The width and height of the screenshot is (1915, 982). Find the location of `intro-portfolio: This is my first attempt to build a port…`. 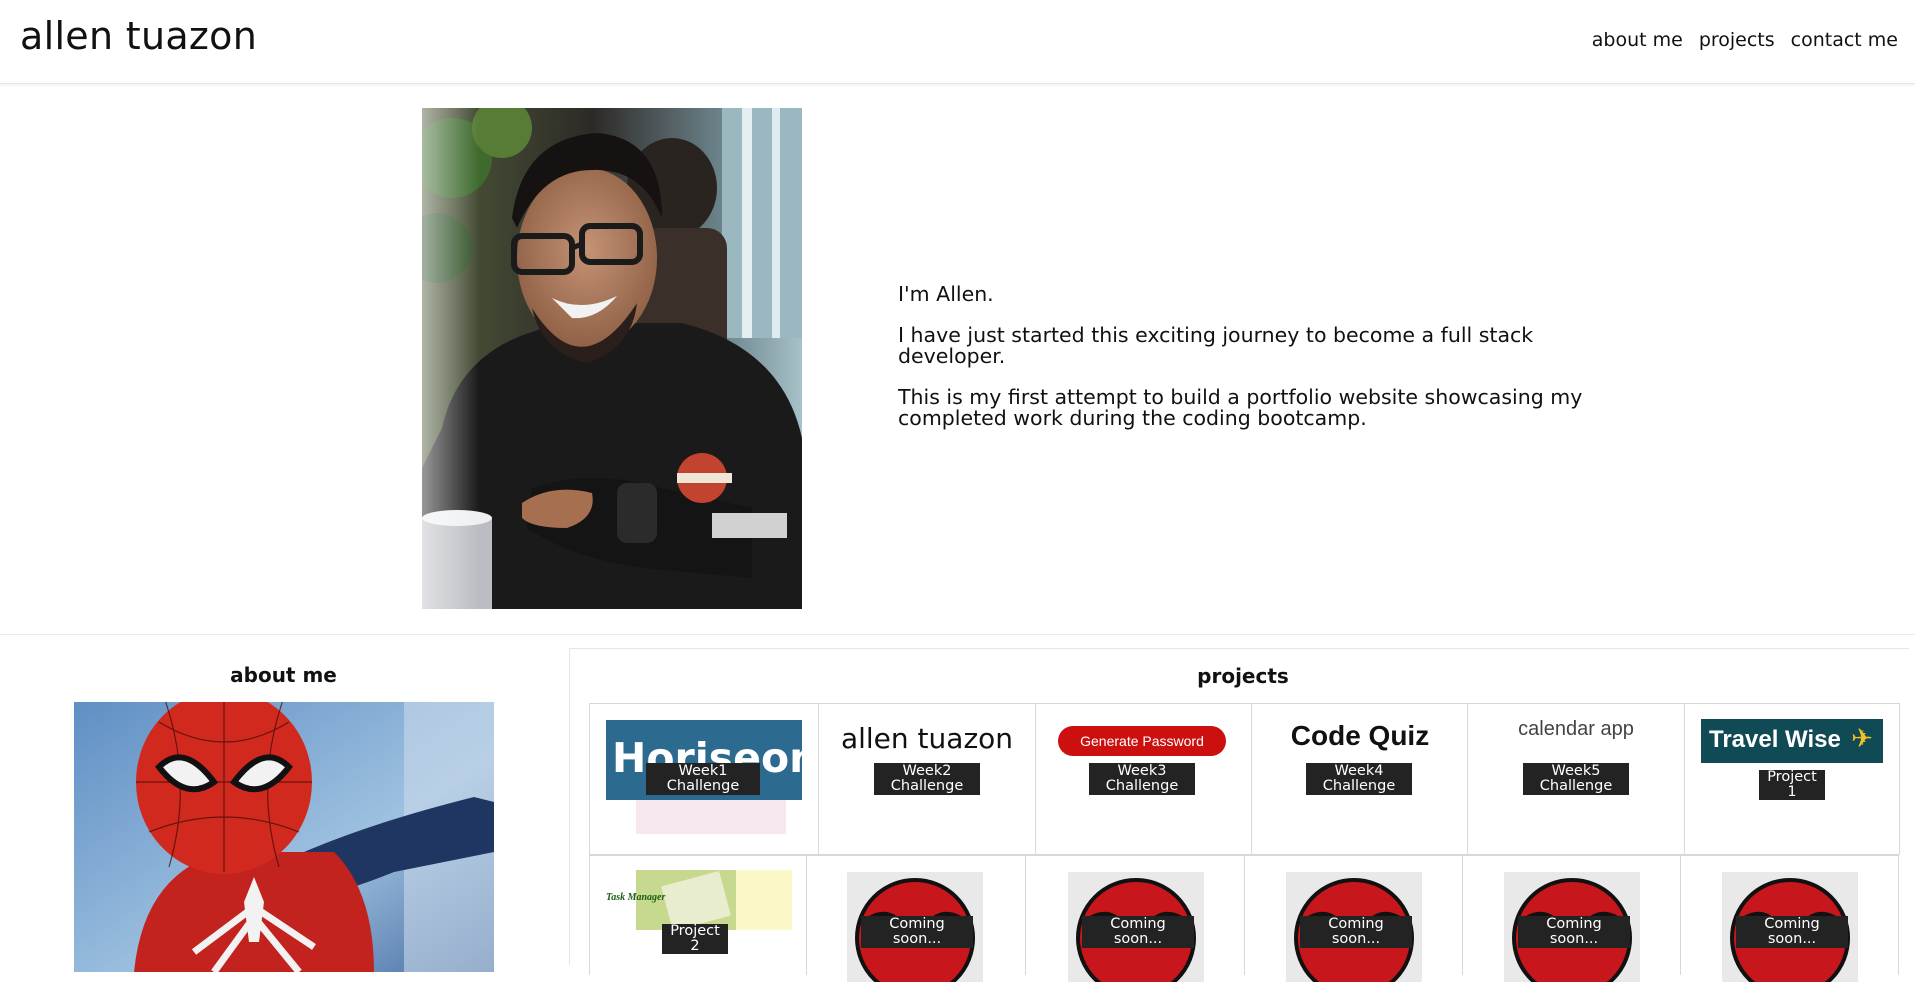

intro-portfolio: This is my first attempt to build a port… is located at coordinates (1240, 407).